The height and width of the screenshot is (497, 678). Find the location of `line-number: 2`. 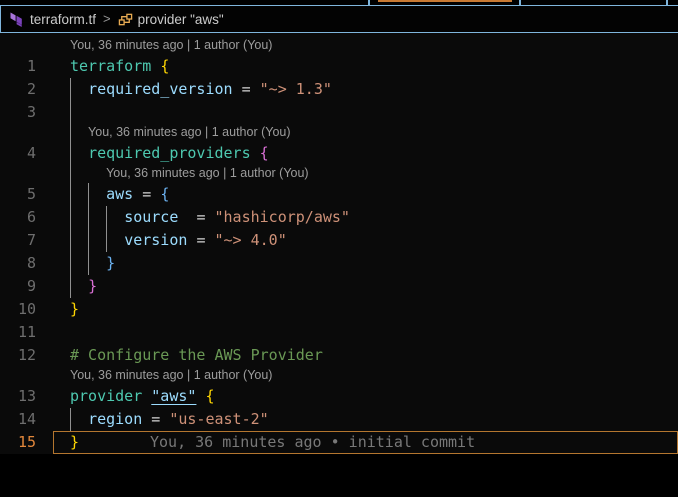

line-number: 2 is located at coordinates (31, 89).